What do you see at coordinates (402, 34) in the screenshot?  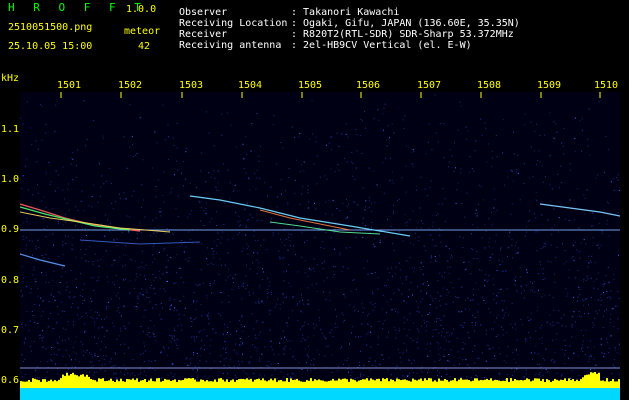 I see `receiver-value: : R820T2(RTL-SDR) SDR-Sharp 53.372MHz` at bounding box center [402, 34].